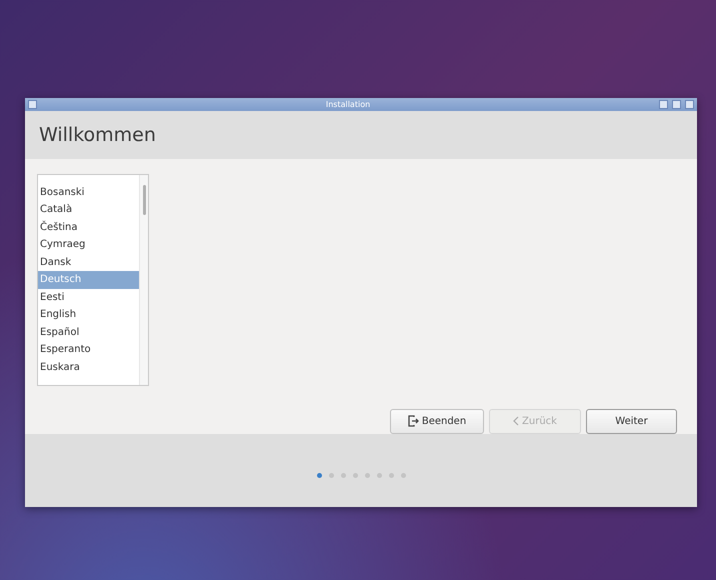 The height and width of the screenshot is (580, 716). I want to click on scrollbar, so click(143, 279).